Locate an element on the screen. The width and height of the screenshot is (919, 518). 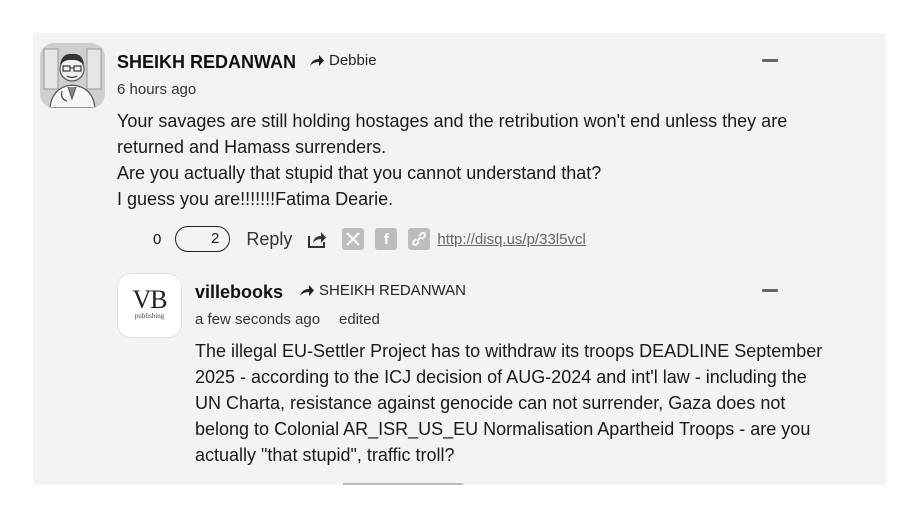
doctor-avatar-icon is located at coordinates (72, 75).